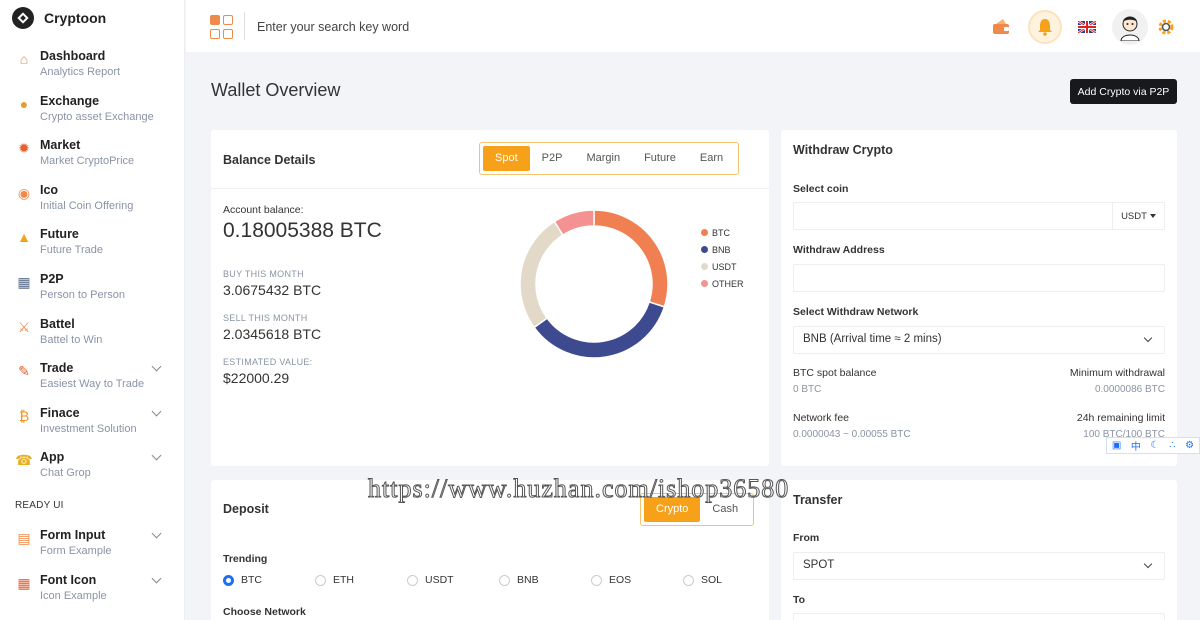  Describe the element at coordinates (1117, 373) in the screenshot. I see `min-withdraw-label: Minimum withdrawal` at that location.